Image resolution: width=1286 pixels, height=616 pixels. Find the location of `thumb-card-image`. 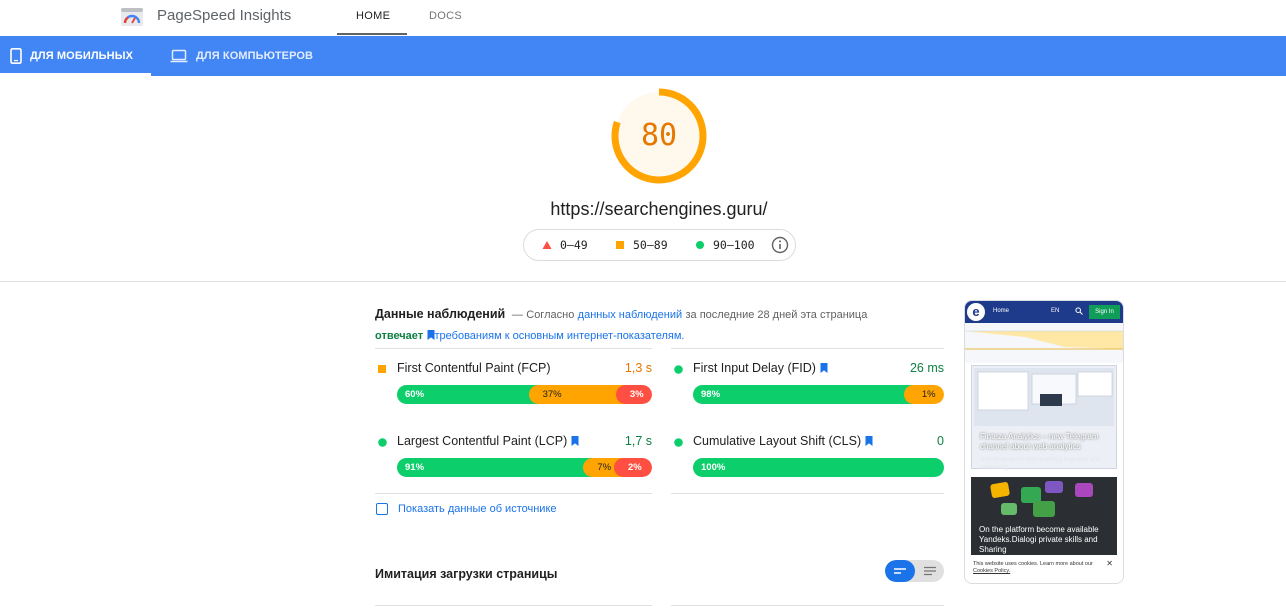

thumb-card-image is located at coordinates (1044, 397).